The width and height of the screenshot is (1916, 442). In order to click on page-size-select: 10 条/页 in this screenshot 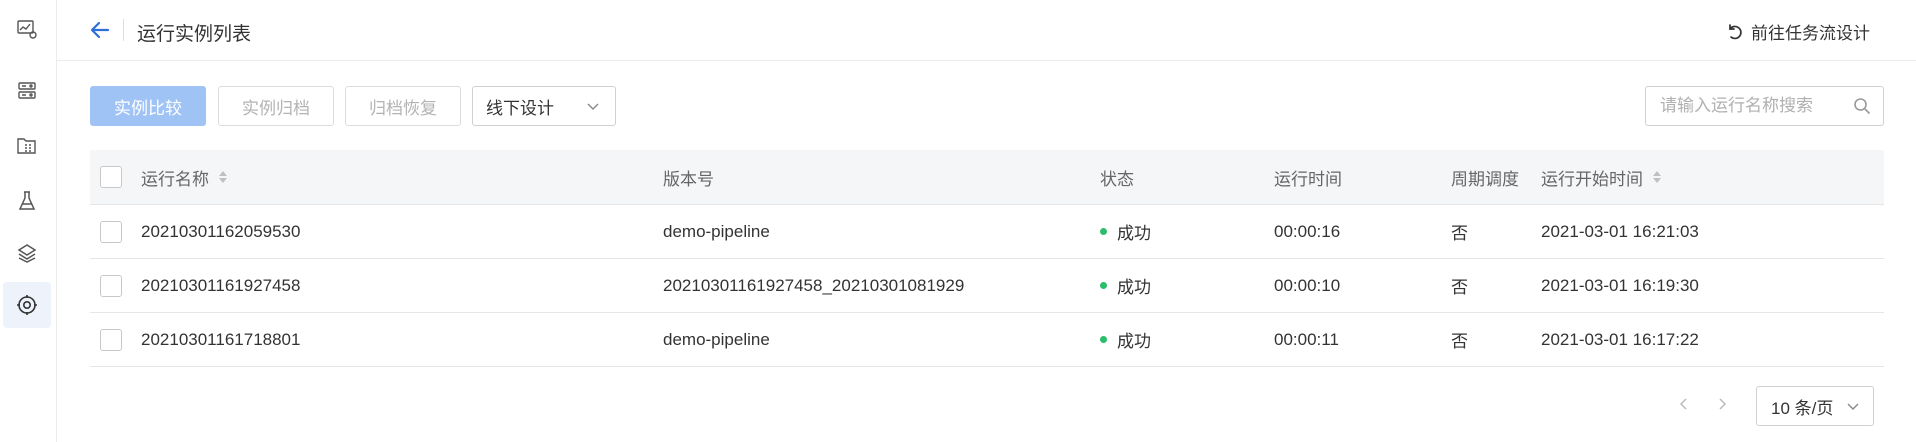, I will do `click(1815, 406)`.